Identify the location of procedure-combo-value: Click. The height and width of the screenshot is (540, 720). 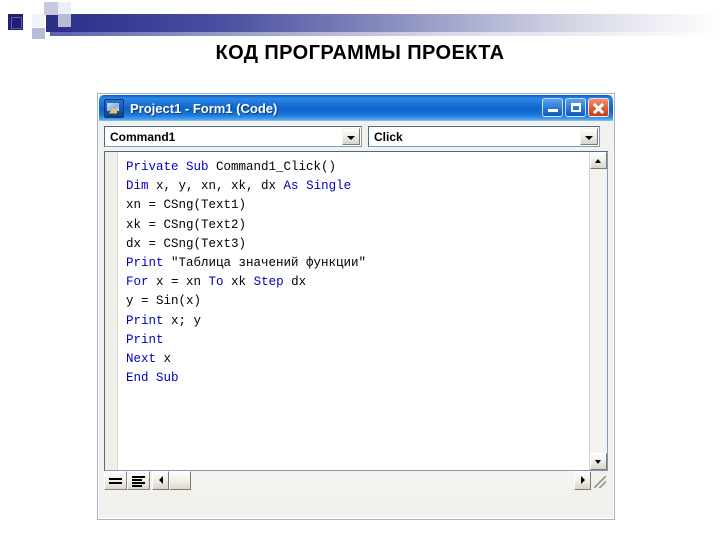
(388, 136).